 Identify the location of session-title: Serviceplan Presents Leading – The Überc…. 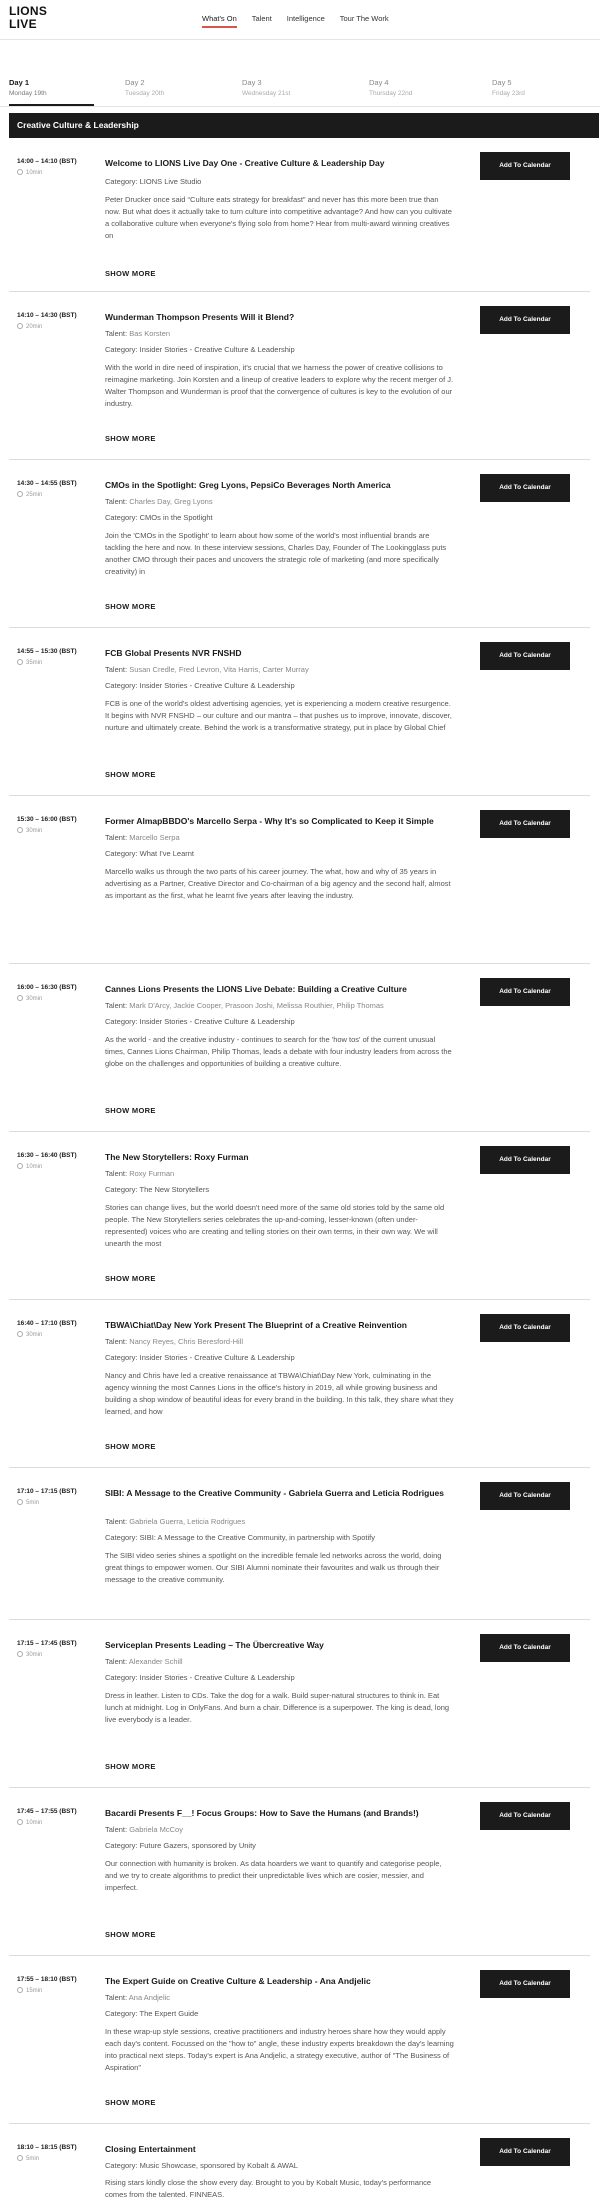
(280, 1645).